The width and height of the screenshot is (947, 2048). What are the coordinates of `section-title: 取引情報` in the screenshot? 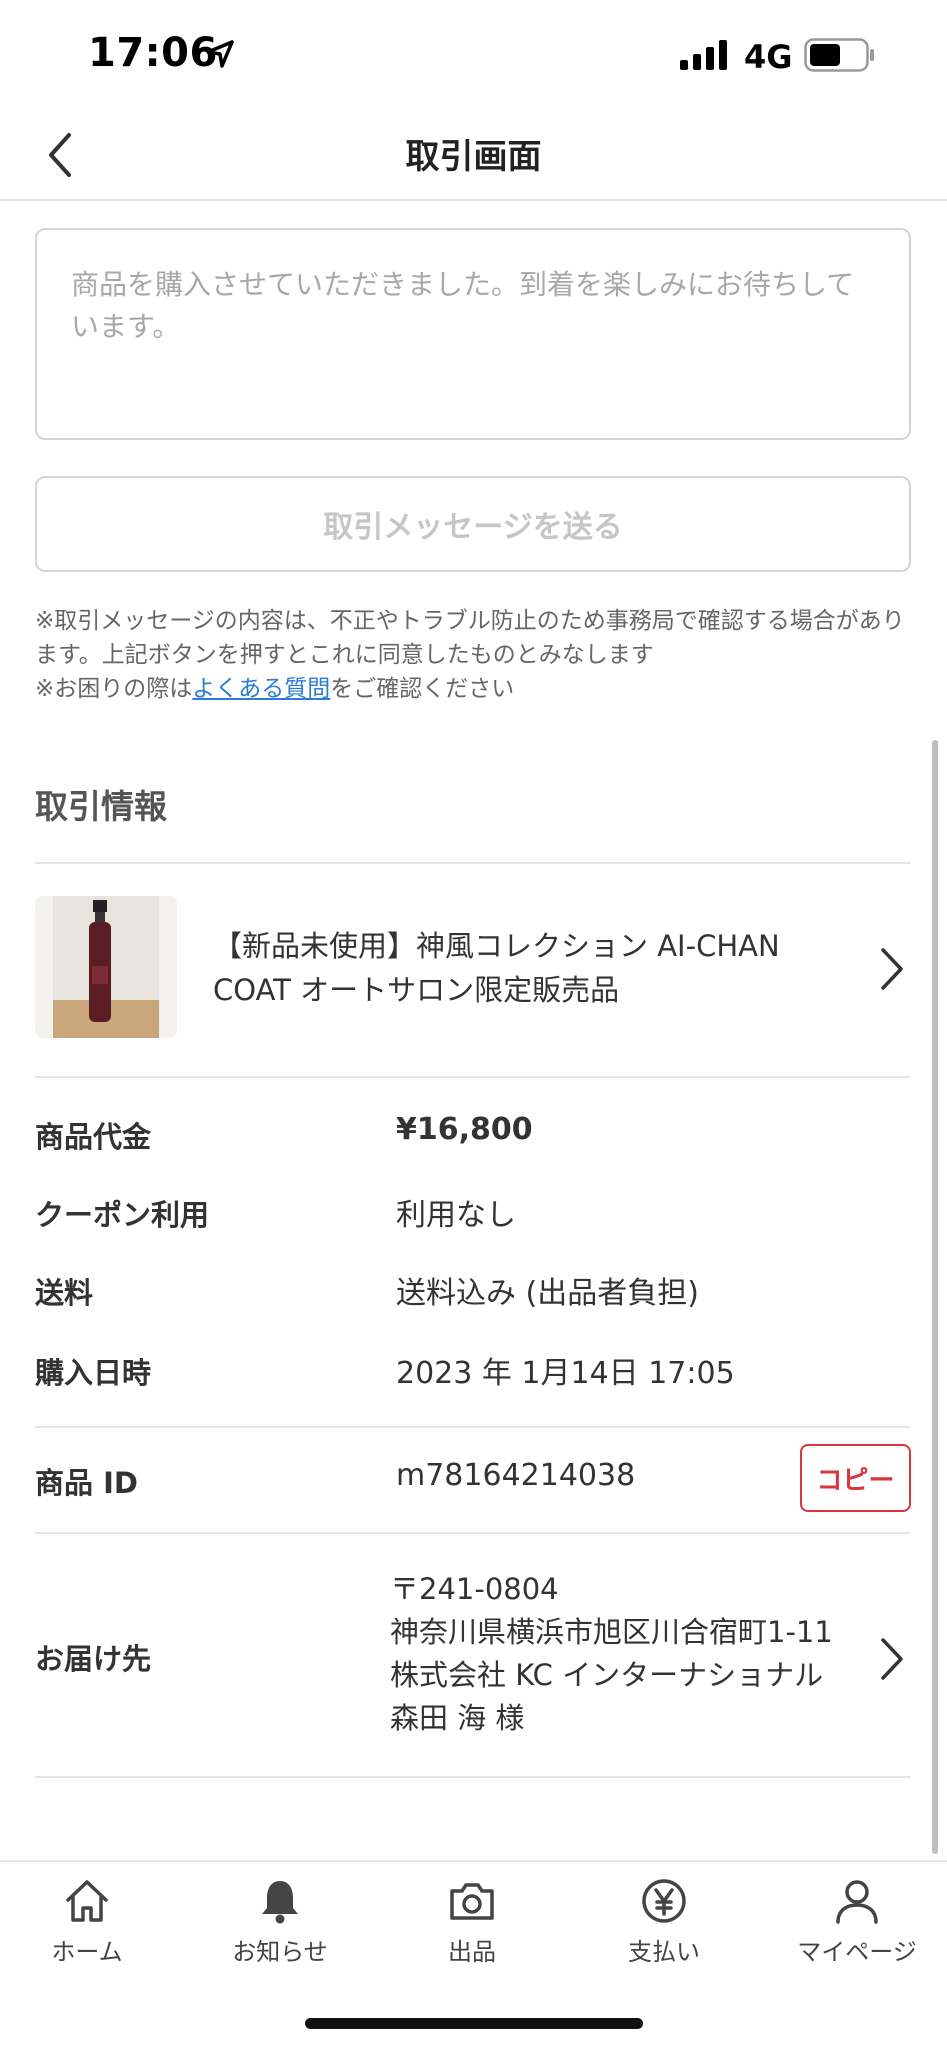 It's located at (101, 806).